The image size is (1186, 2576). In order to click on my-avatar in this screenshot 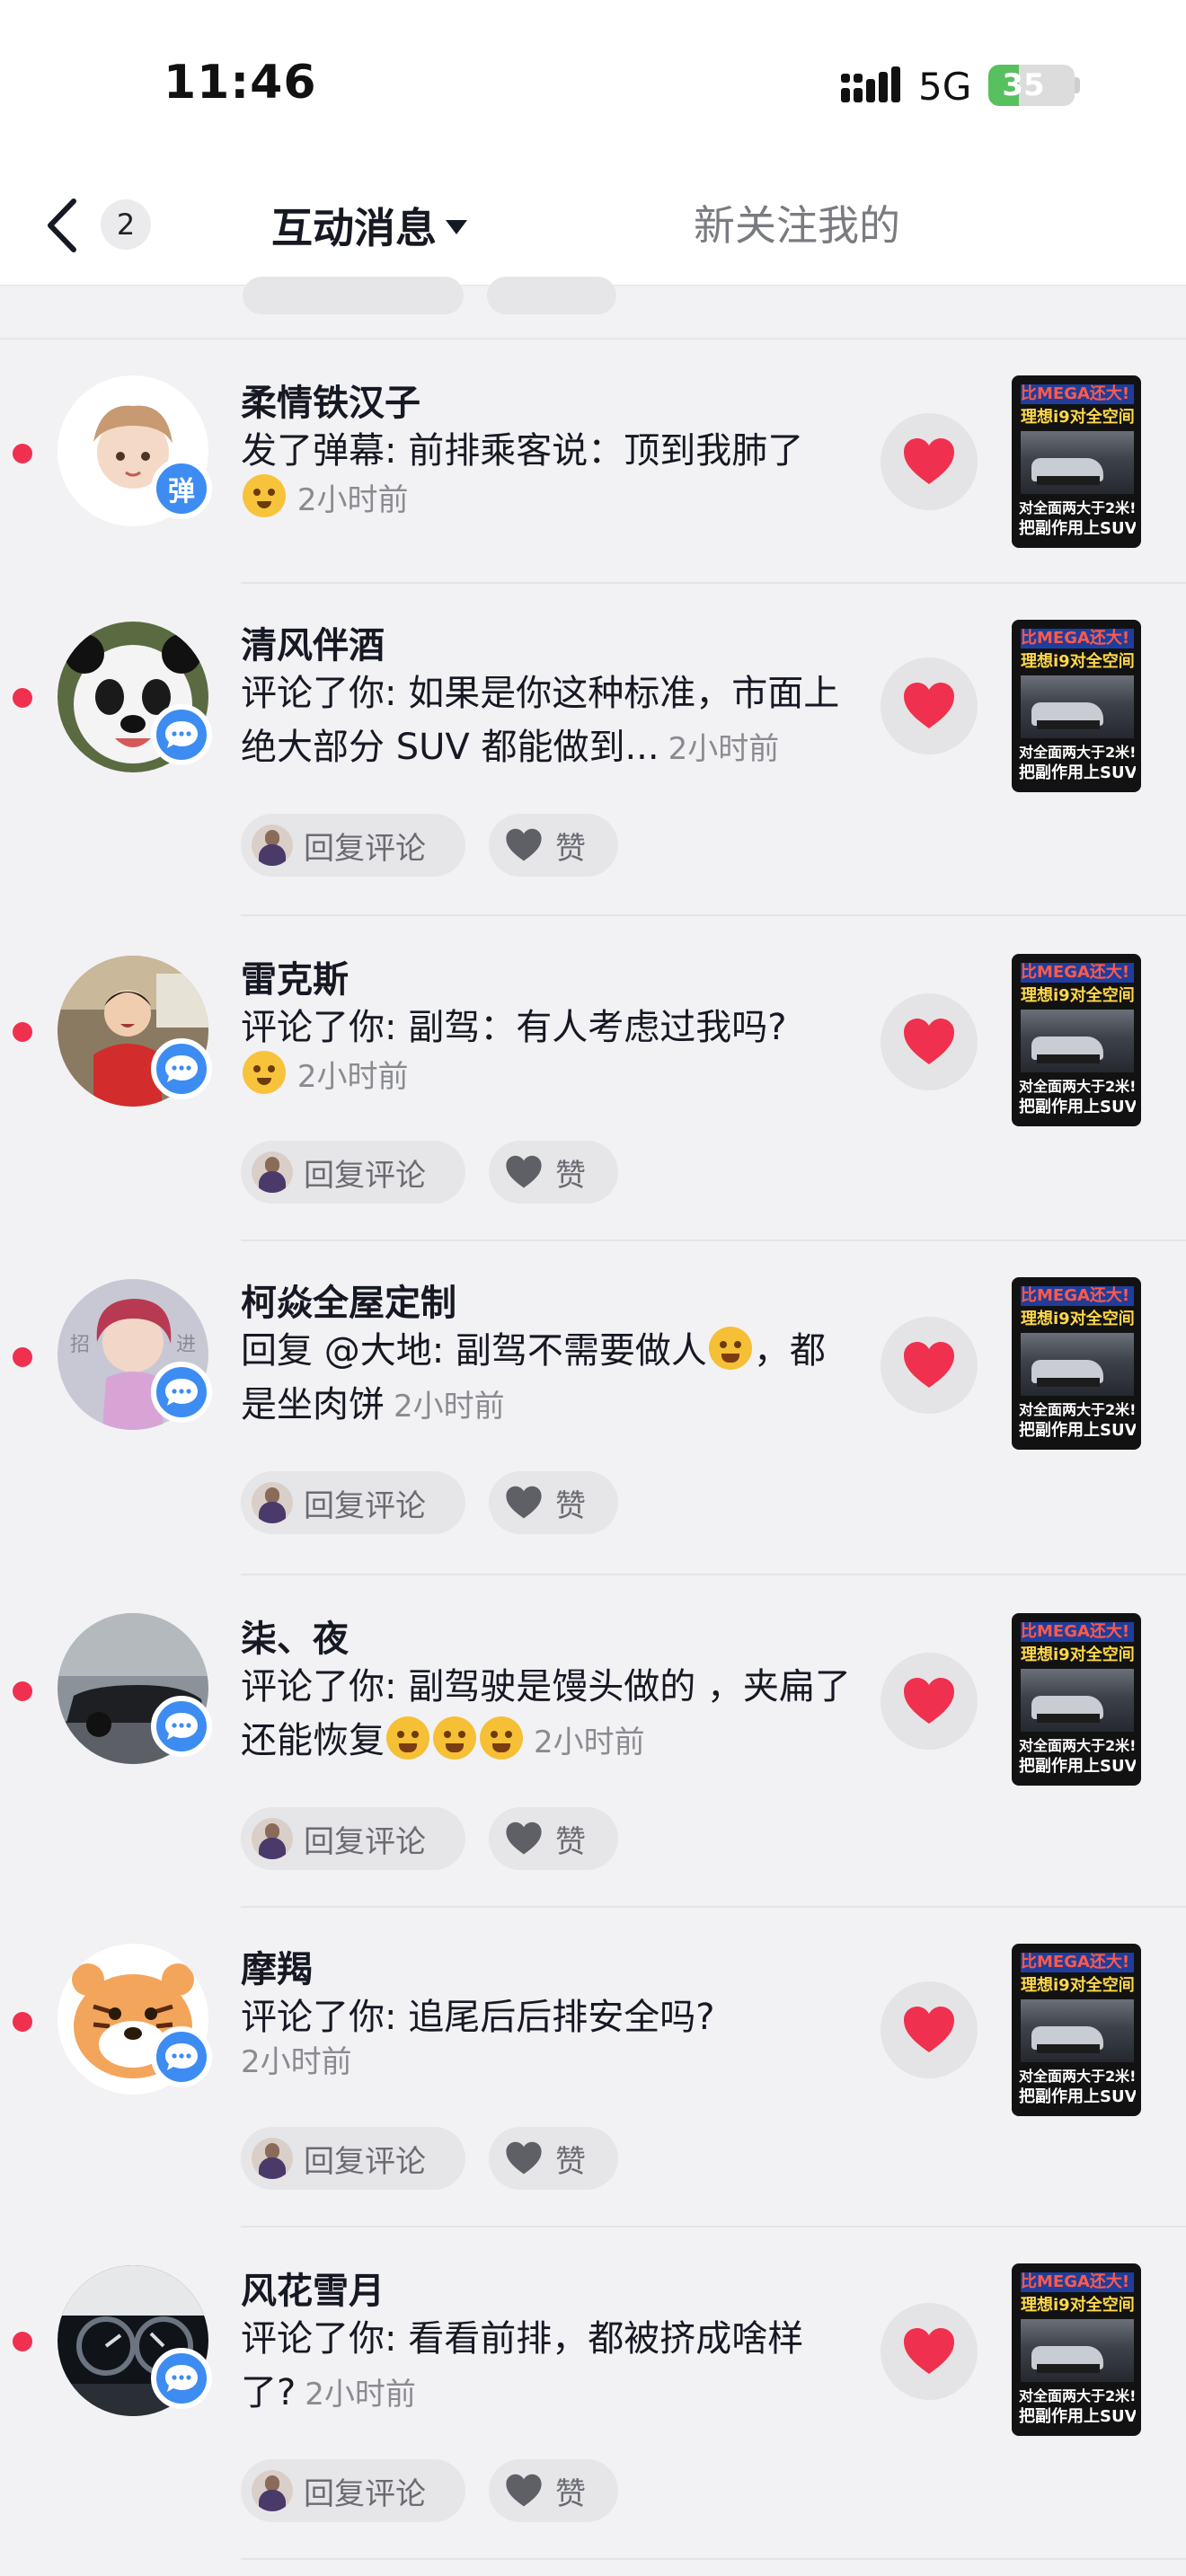, I will do `click(272, 1172)`.